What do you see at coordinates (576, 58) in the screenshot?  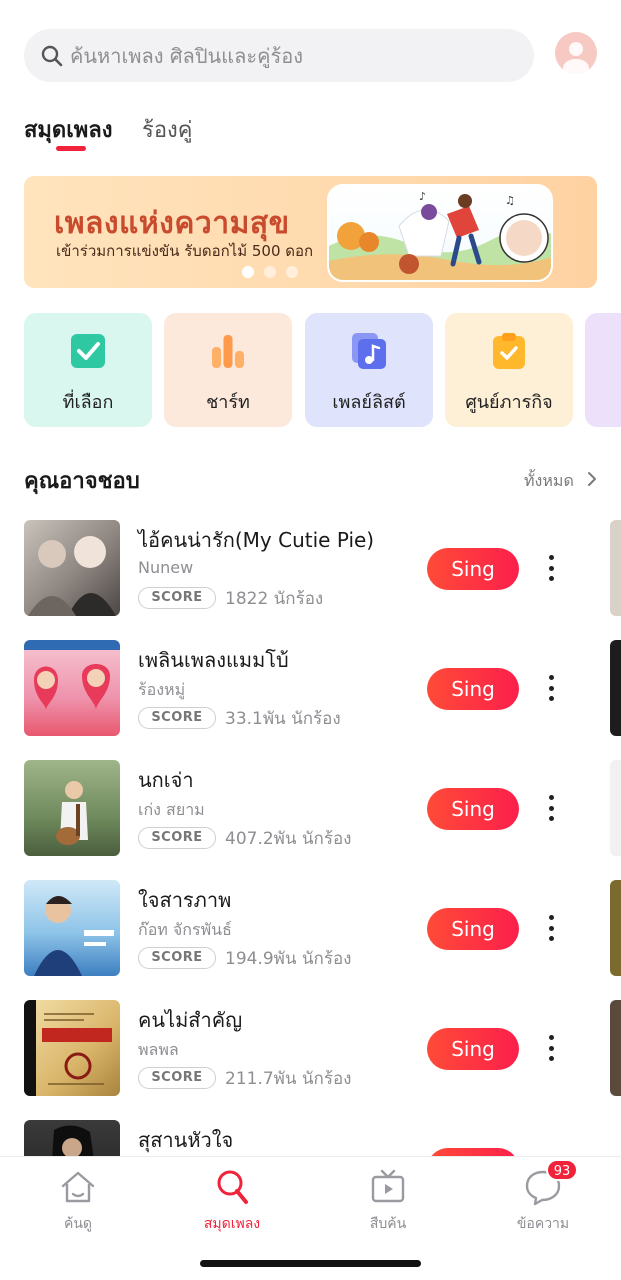 I see `avatar-person-icon` at bounding box center [576, 58].